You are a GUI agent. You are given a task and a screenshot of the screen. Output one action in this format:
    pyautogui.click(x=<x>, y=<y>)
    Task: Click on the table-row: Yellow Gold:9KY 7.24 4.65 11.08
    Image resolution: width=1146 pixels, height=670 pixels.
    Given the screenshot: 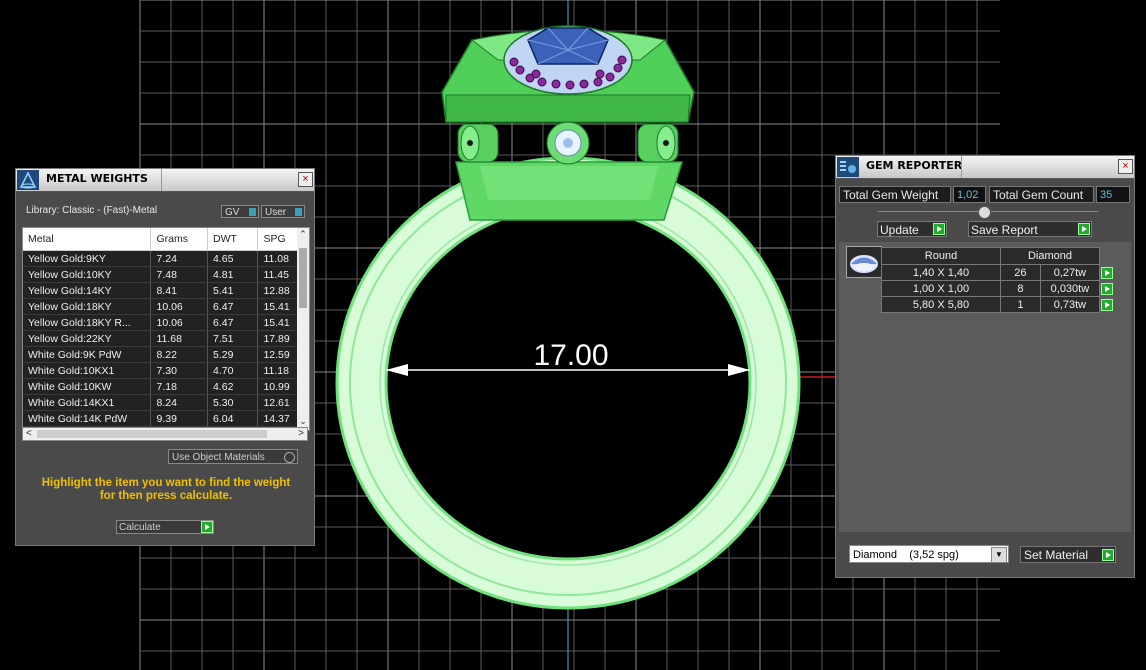 What is the action you would take?
    pyautogui.click(x=166, y=258)
    